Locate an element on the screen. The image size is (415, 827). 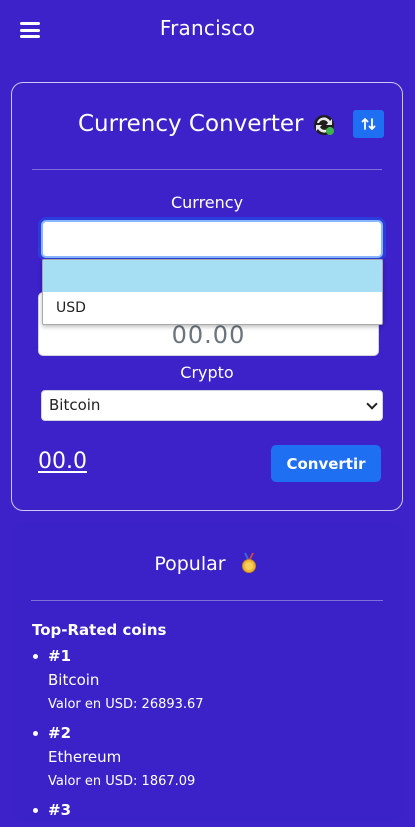
converter-header: Currency Converter is located at coordinates (207, 126).